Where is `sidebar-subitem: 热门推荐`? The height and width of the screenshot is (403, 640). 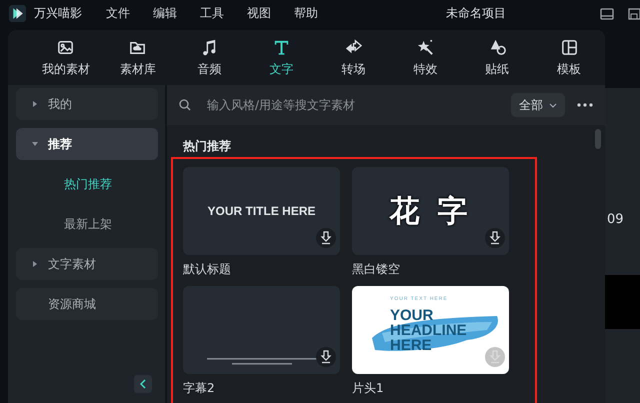 sidebar-subitem: 热门推荐 is located at coordinates (87, 184).